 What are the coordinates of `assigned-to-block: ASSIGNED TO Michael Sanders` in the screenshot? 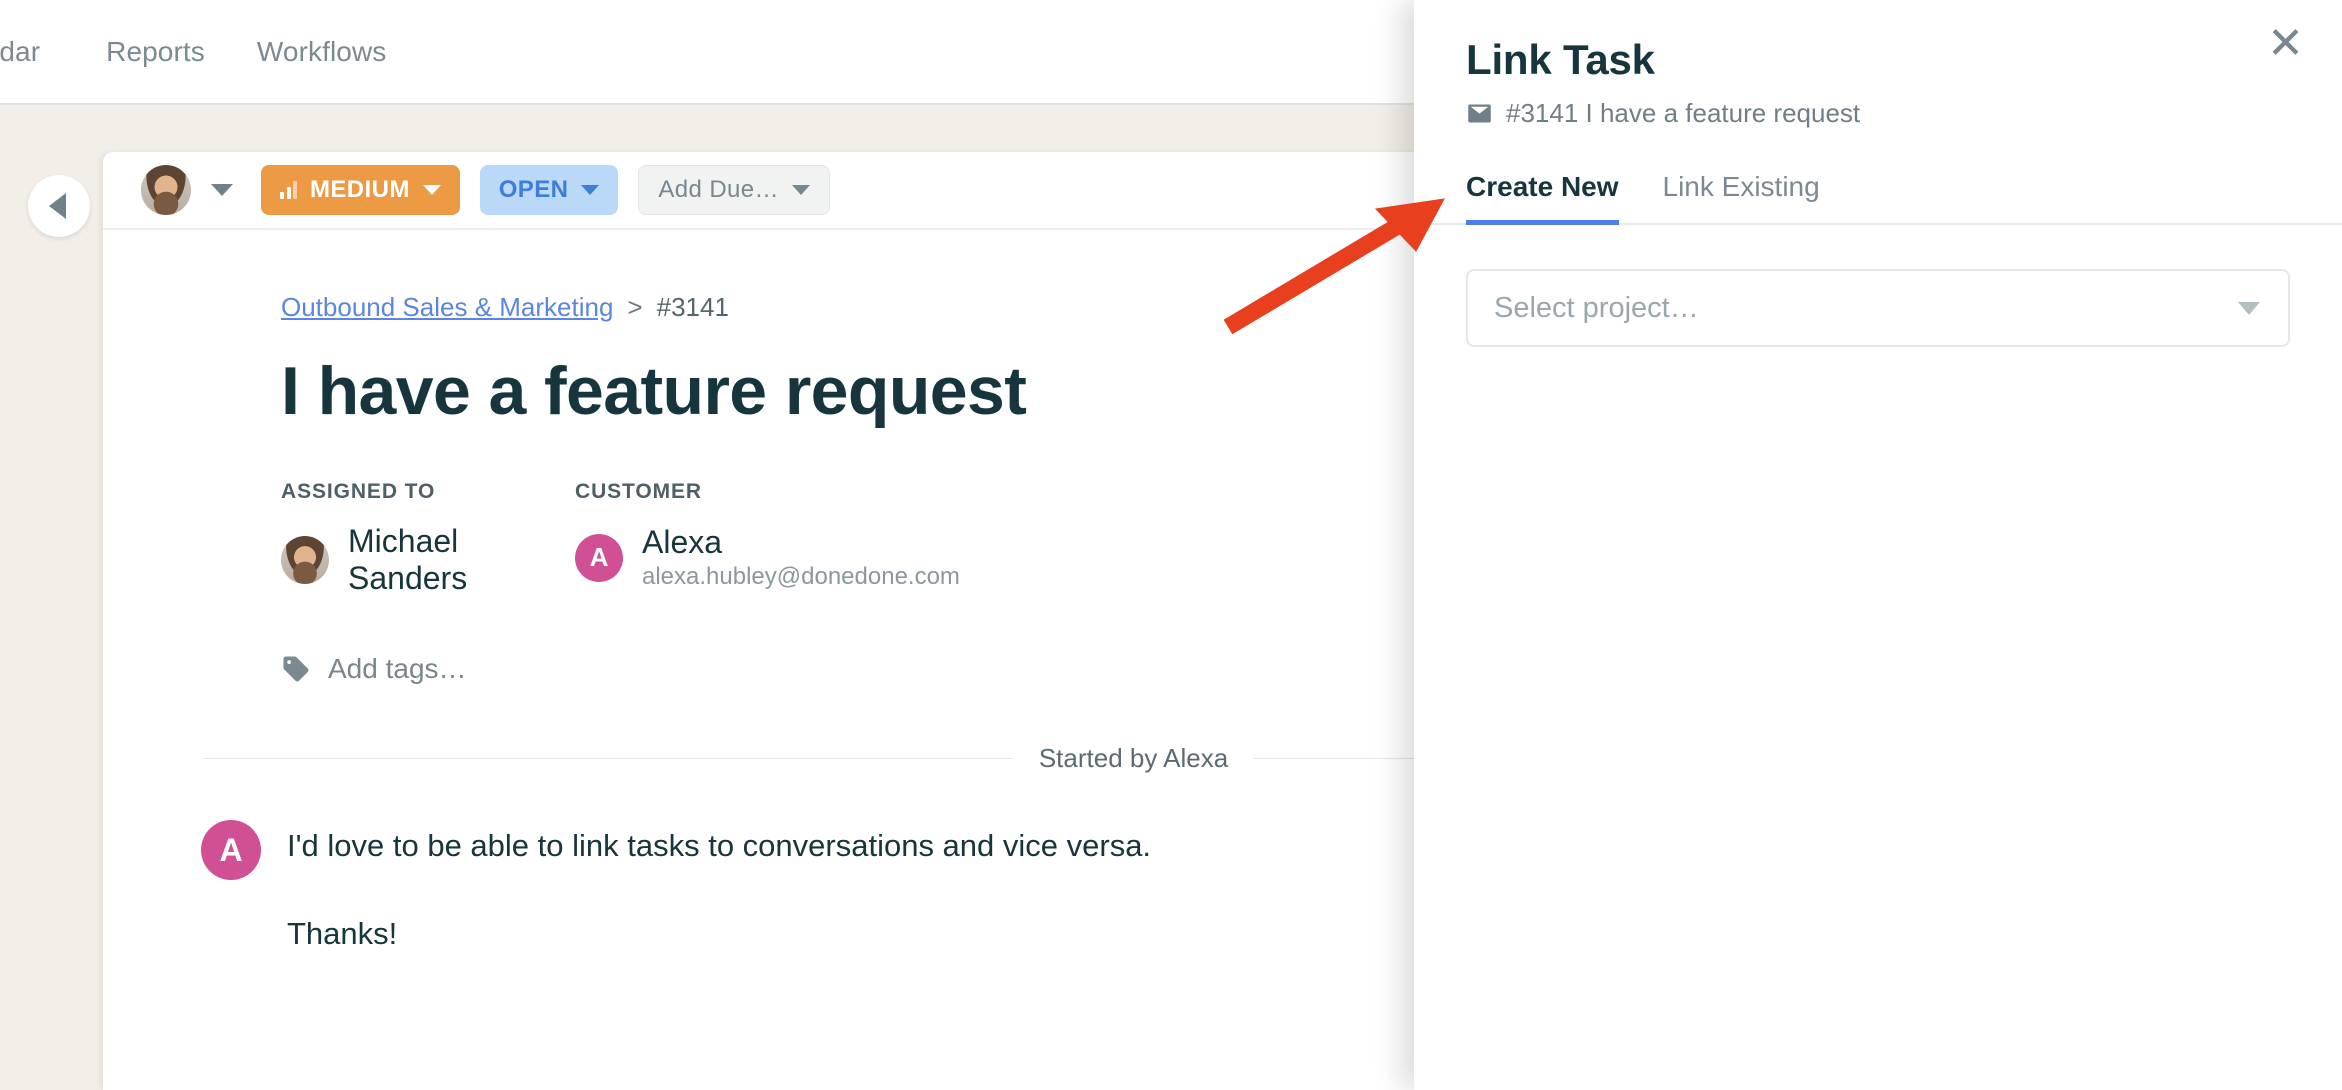 It's located at (428, 538).